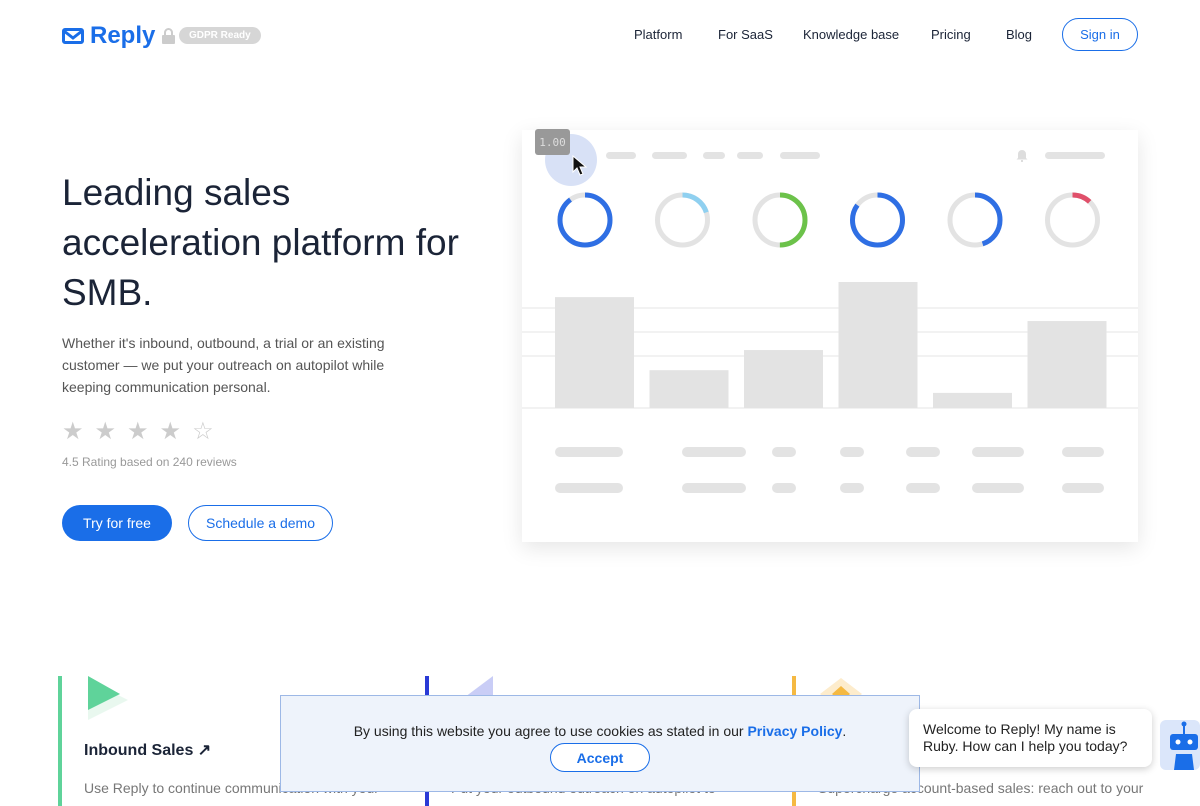  What do you see at coordinates (203, 431) in the screenshot?
I see `half-star-icon: ☆` at bounding box center [203, 431].